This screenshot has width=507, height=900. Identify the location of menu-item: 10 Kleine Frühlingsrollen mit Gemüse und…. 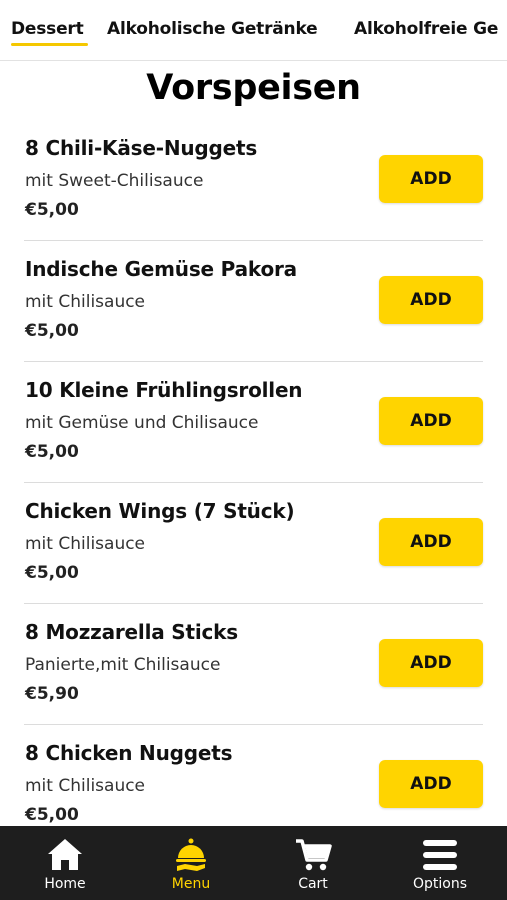
(253, 422).